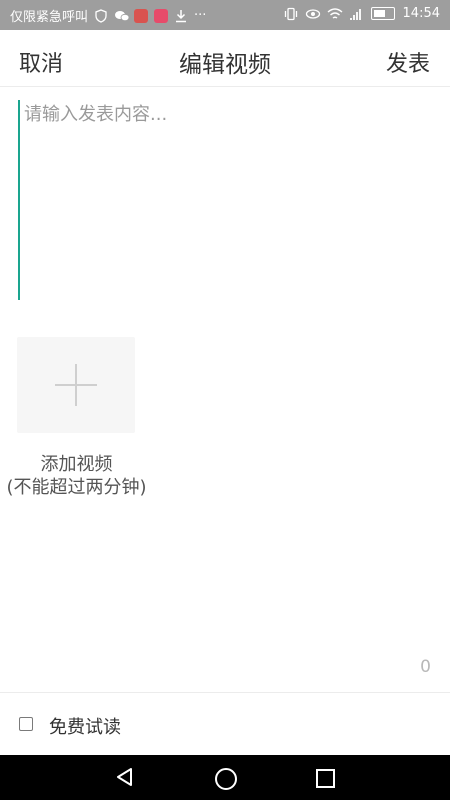 The height and width of the screenshot is (800, 450). I want to click on status-bar: 仅限紧急呼叫 ··· 14:54, so click(225, 15).